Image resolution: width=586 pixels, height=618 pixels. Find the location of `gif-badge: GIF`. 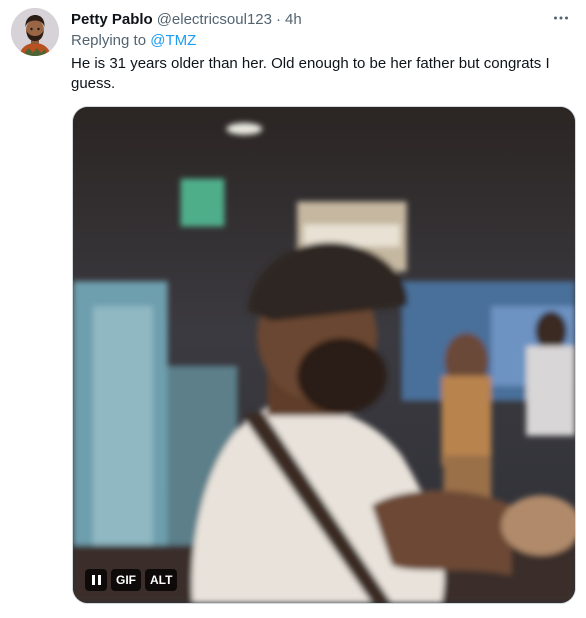

gif-badge: GIF is located at coordinates (126, 580).